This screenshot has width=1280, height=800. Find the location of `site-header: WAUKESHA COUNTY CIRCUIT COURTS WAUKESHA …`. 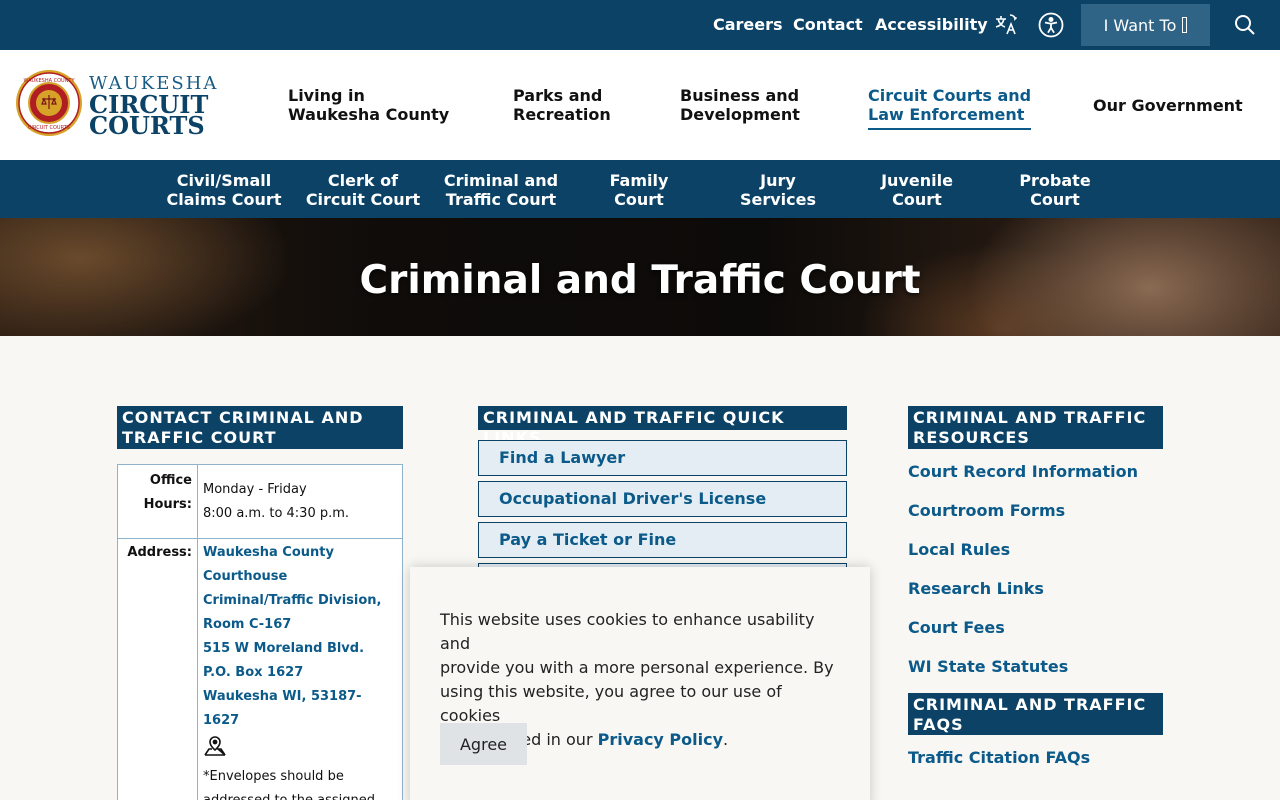

site-header: WAUKESHA COUNTY CIRCUIT COURTS WAUKESHA … is located at coordinates (640, 105).